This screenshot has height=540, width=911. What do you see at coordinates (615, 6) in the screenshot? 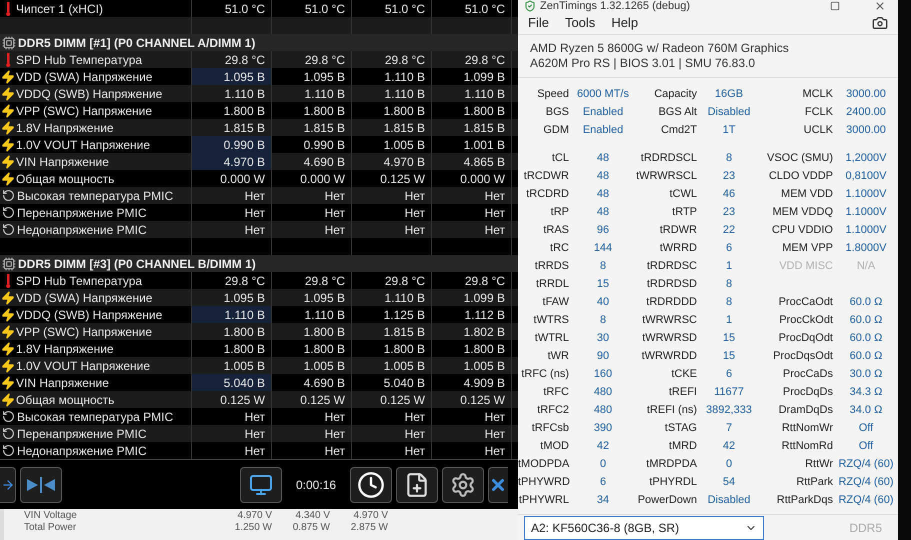
I see `window-title: ZenTimings 1.32.1265 (debug)` at bounding box center [615, 6].